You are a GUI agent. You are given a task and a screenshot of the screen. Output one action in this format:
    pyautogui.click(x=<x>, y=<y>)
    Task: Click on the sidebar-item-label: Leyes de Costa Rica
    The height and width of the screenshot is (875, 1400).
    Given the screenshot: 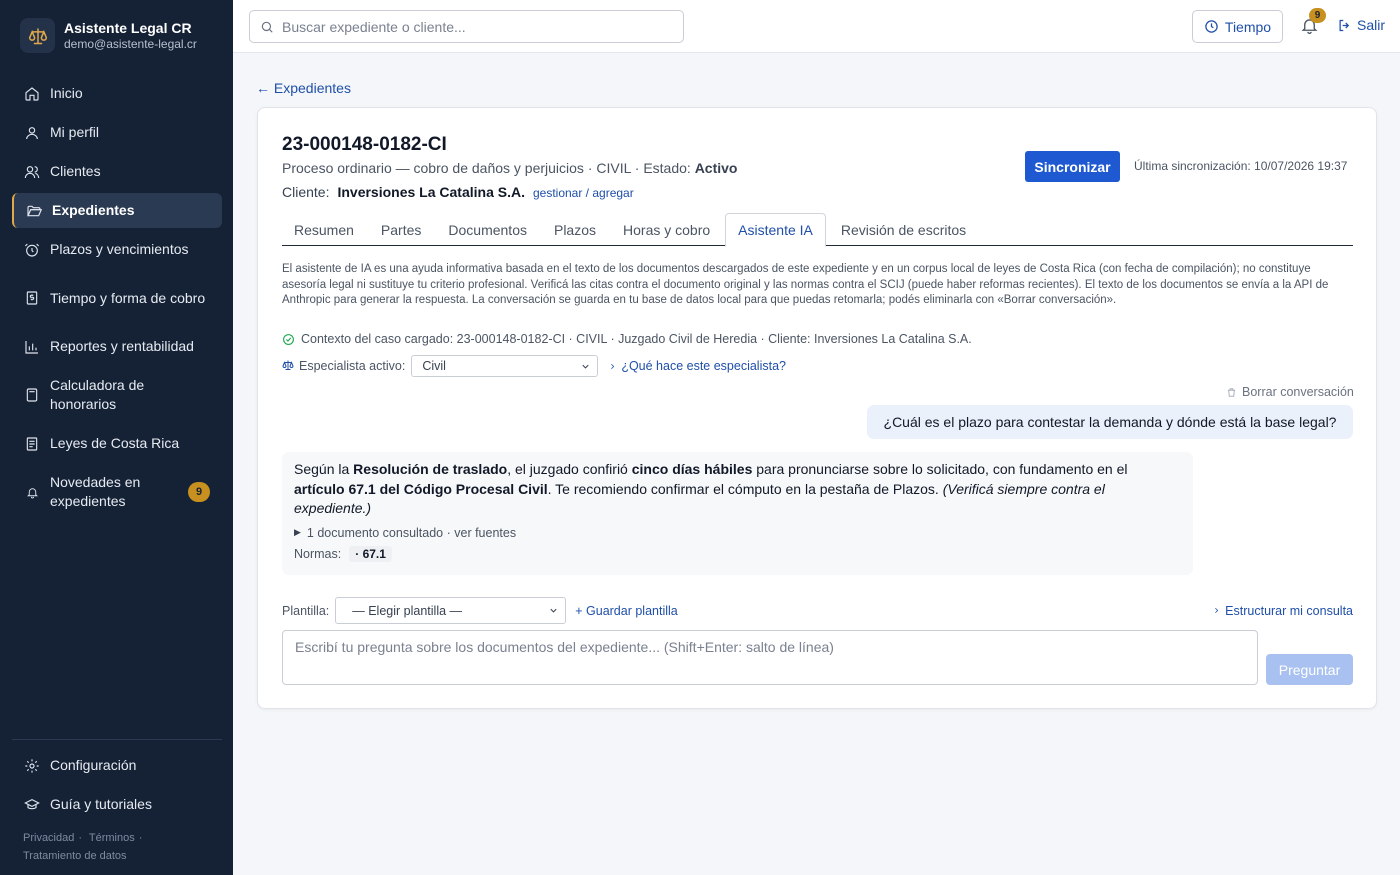 What is the action you would take?
    pyautogui.click(x=115, y=443)
    